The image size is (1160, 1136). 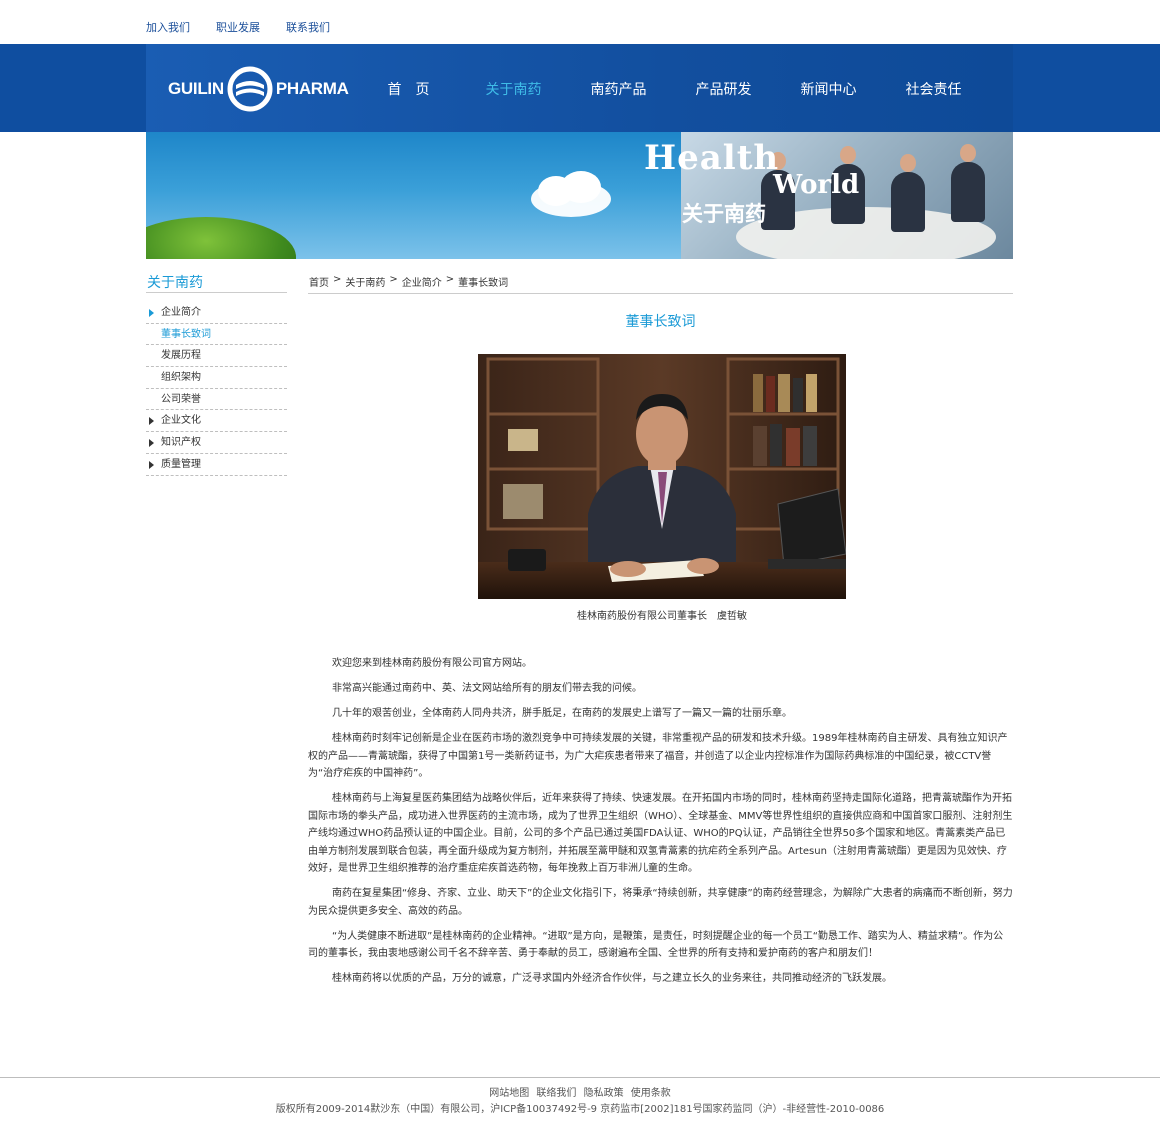 I want to click on top-link-career: 职业发展, so click(x=238, y=28).